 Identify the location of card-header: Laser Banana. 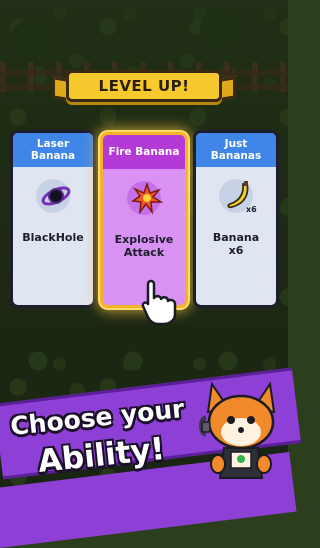
(53, 150).